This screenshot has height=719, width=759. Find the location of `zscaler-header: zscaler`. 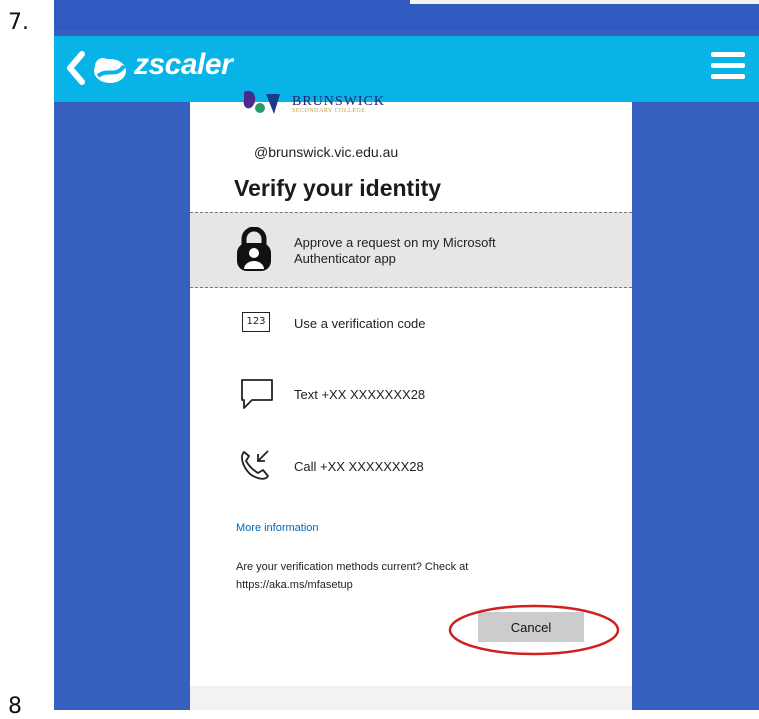

zscaler-header: zscaler is located at coordinates (406, 69).